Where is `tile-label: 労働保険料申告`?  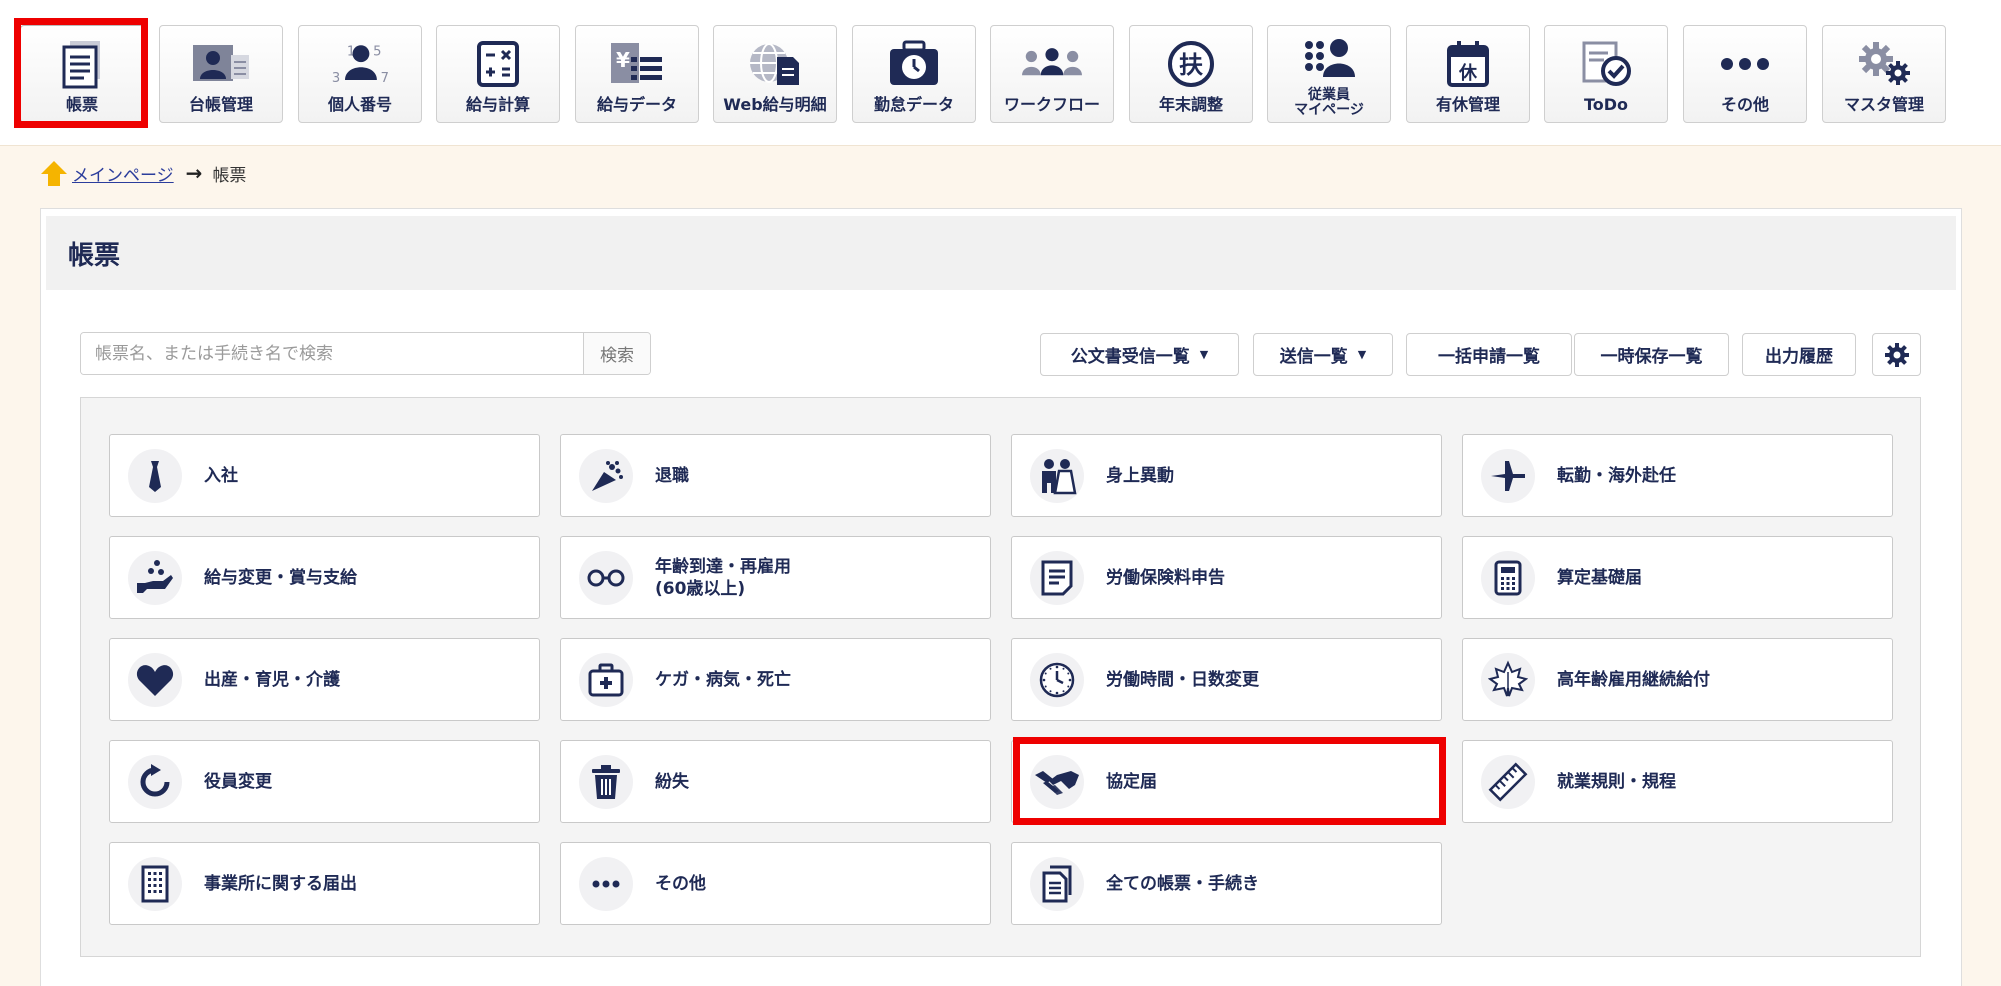 tile-label: 労働保険料申告 is located at coordinates (1165, 577).